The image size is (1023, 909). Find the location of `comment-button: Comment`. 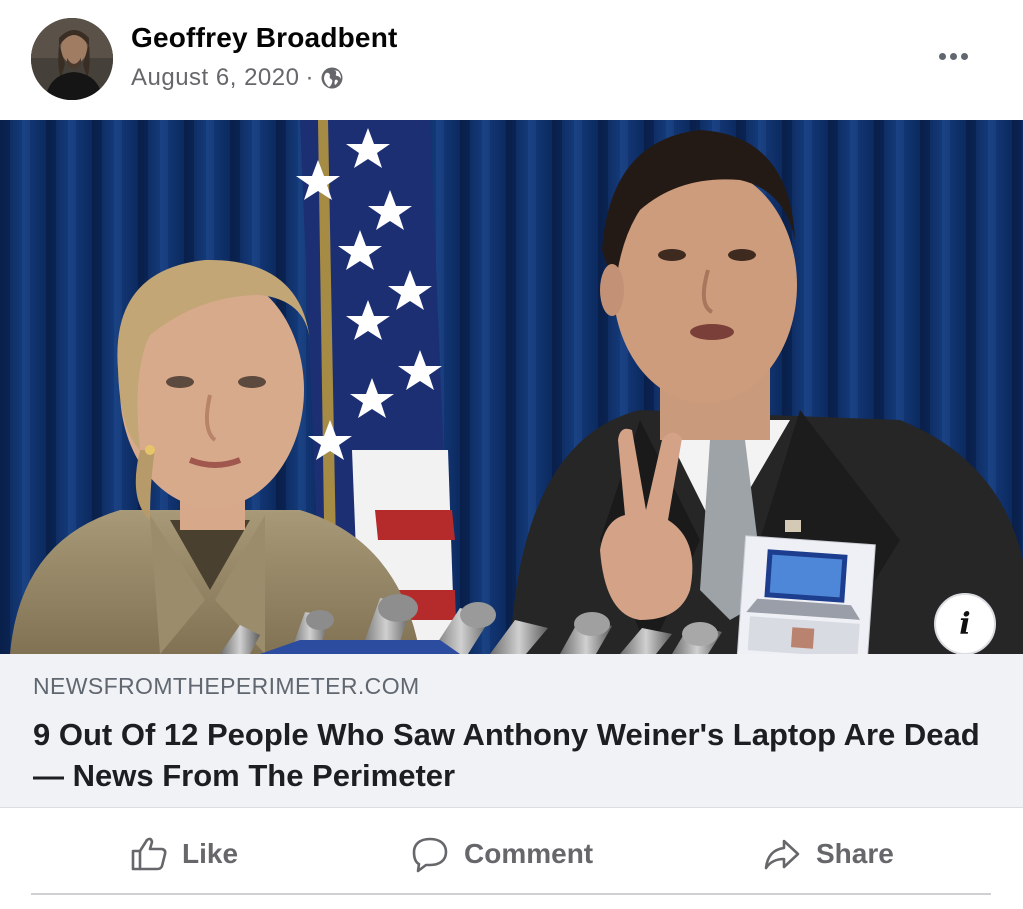

comment-button: Comment is located at coordinates (501, 854).